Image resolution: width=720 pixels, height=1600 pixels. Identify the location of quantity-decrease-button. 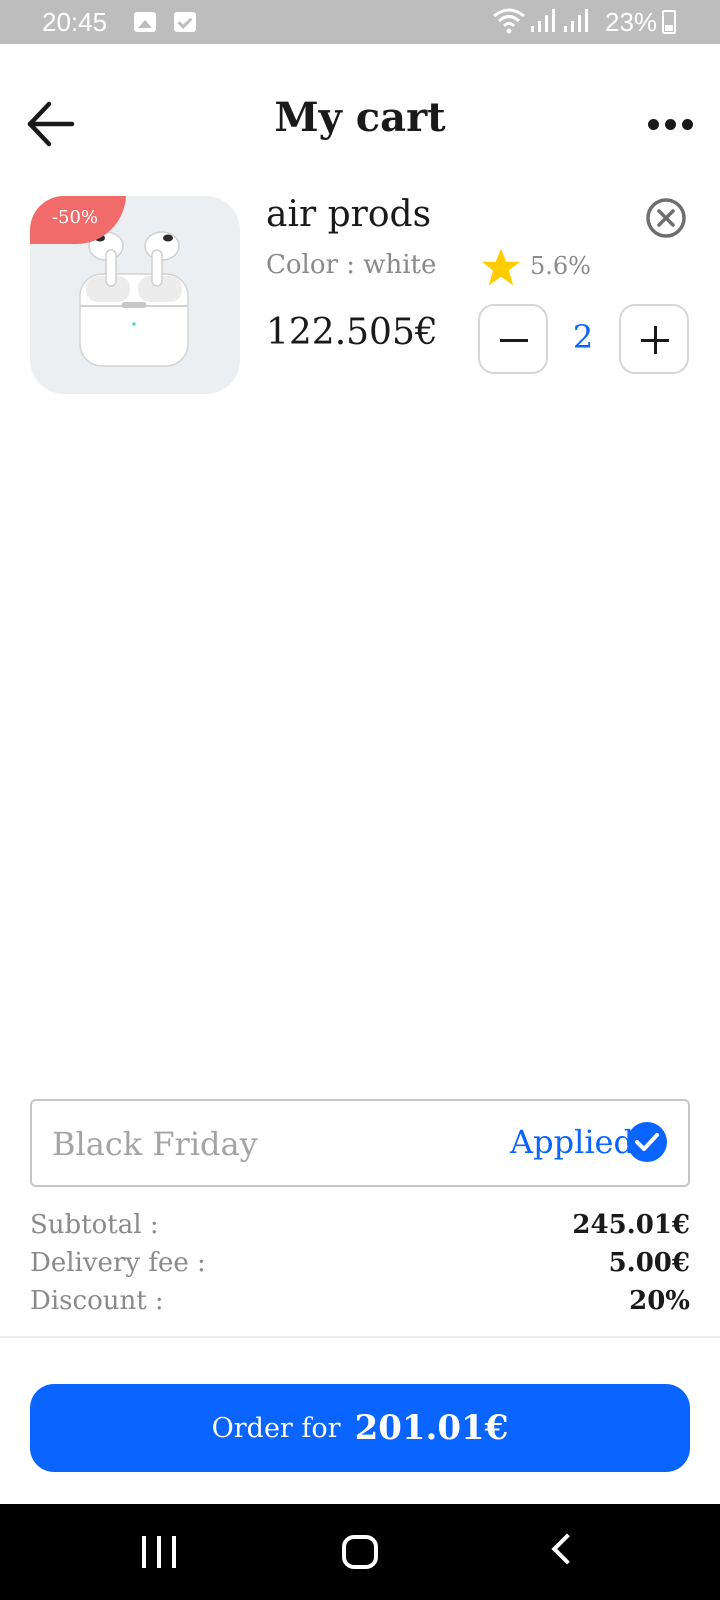
(513, 339).